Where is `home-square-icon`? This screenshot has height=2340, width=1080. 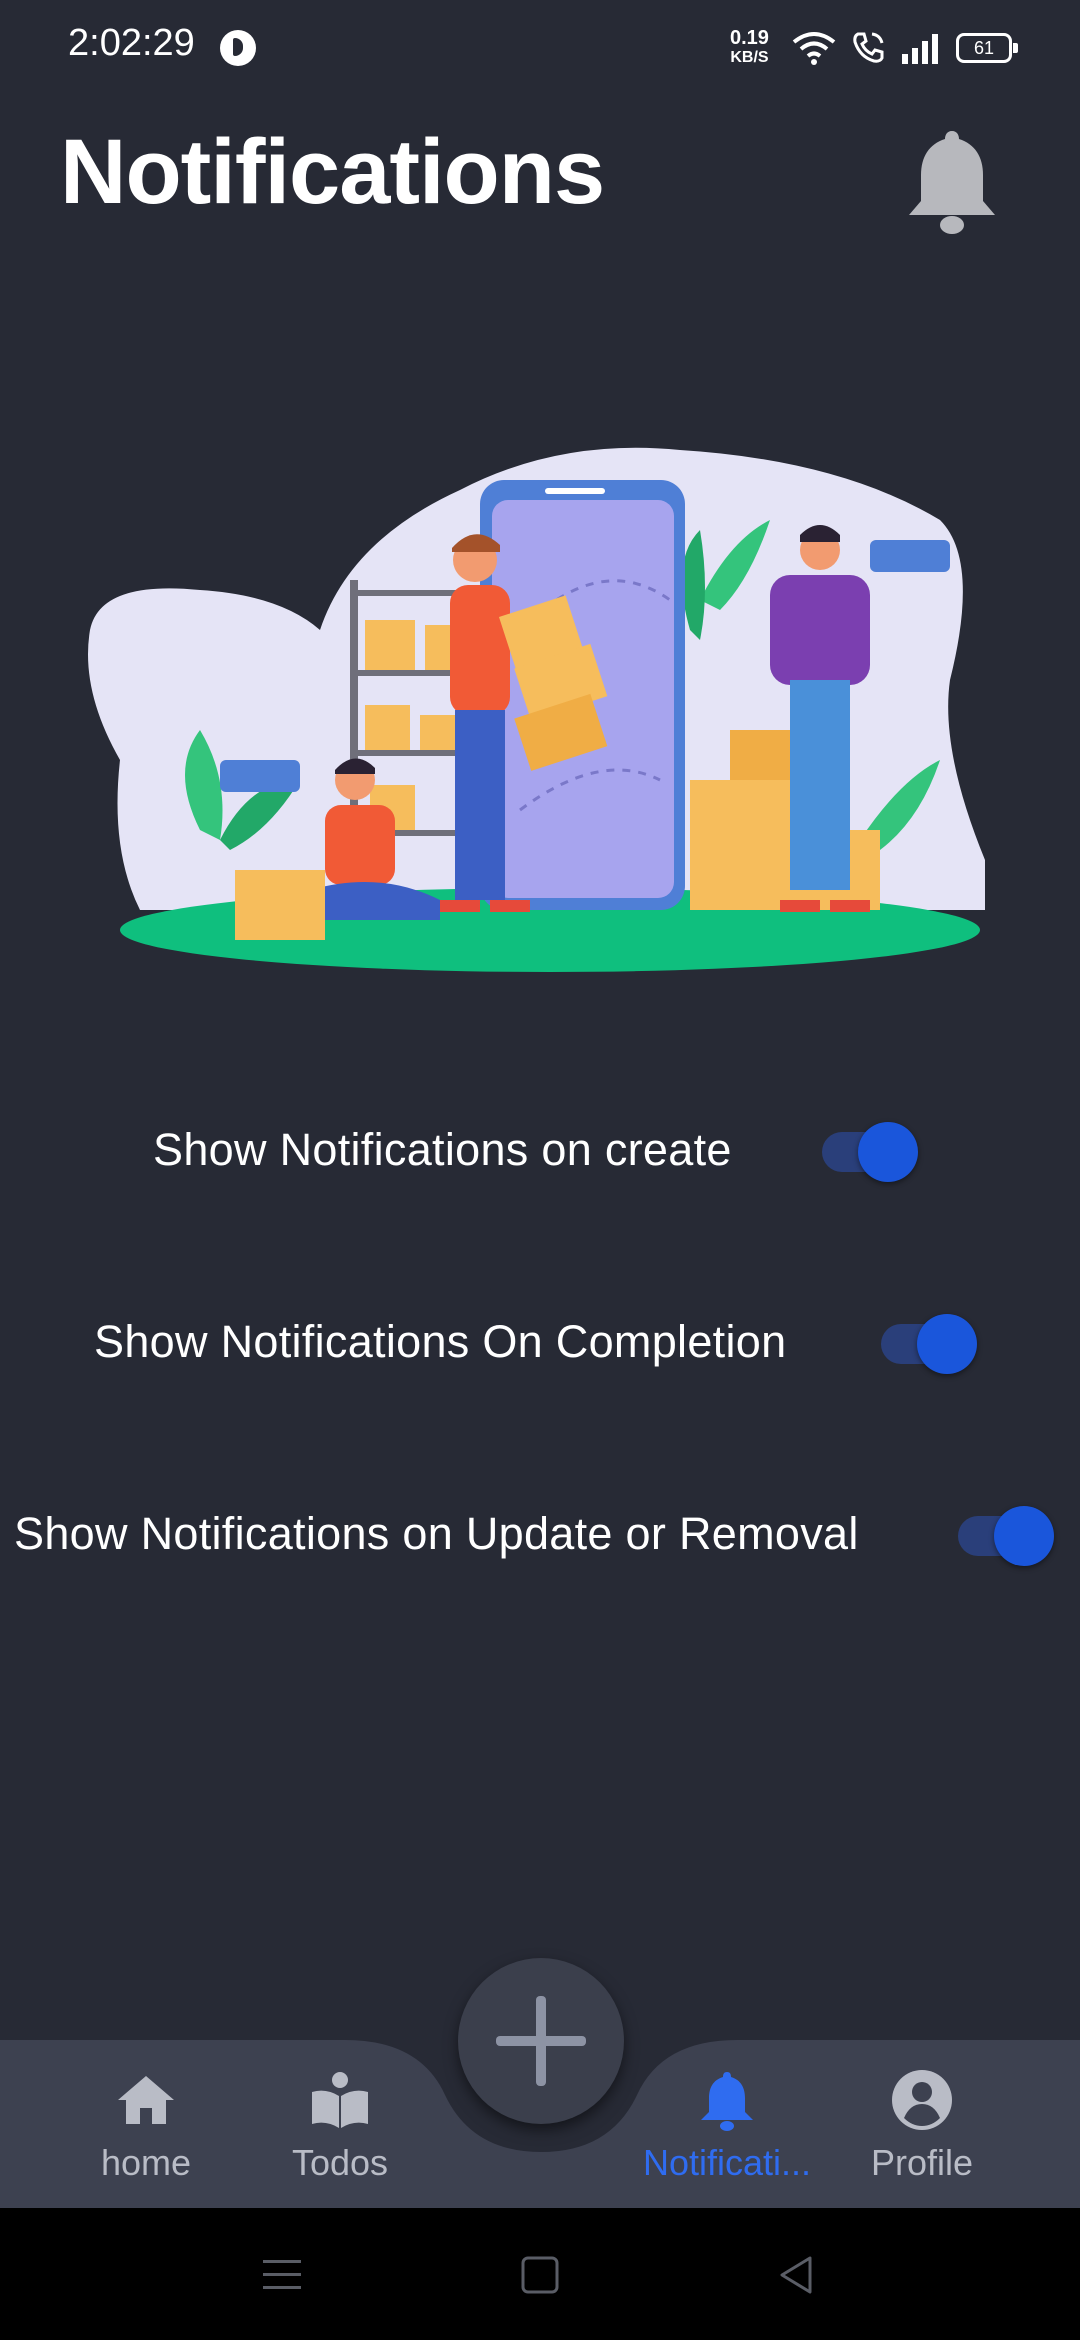 home-square-icon is located at coordinates (540, 2275).